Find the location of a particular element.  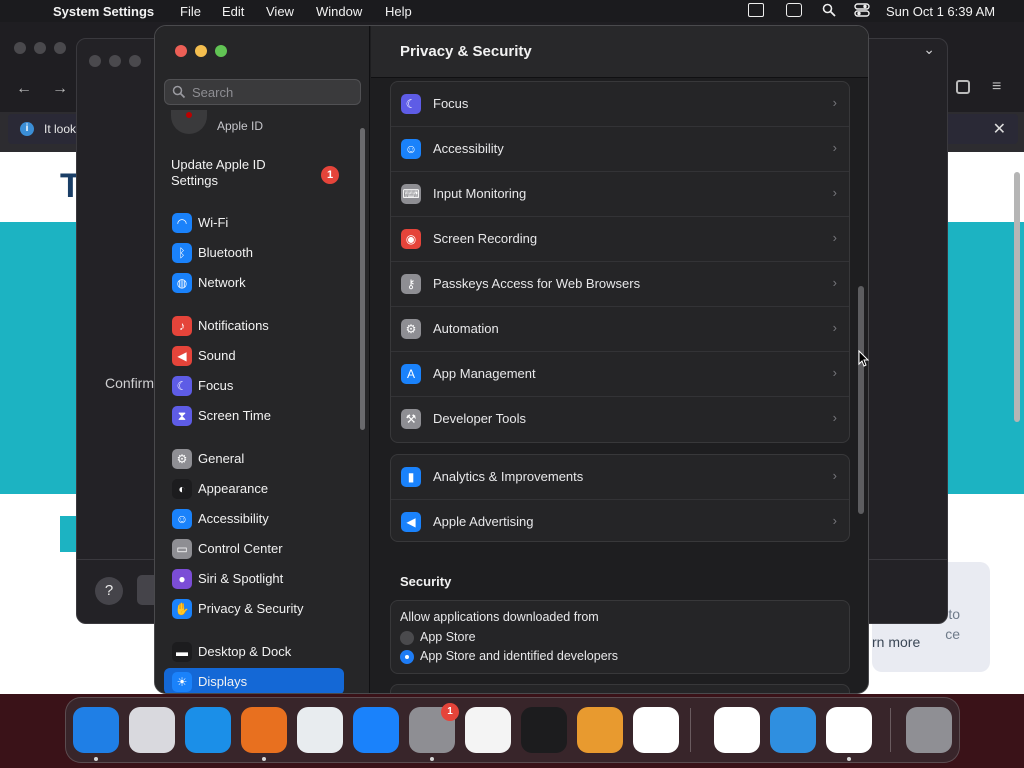

visual-studio-icon is located at coordinates (737, 730).